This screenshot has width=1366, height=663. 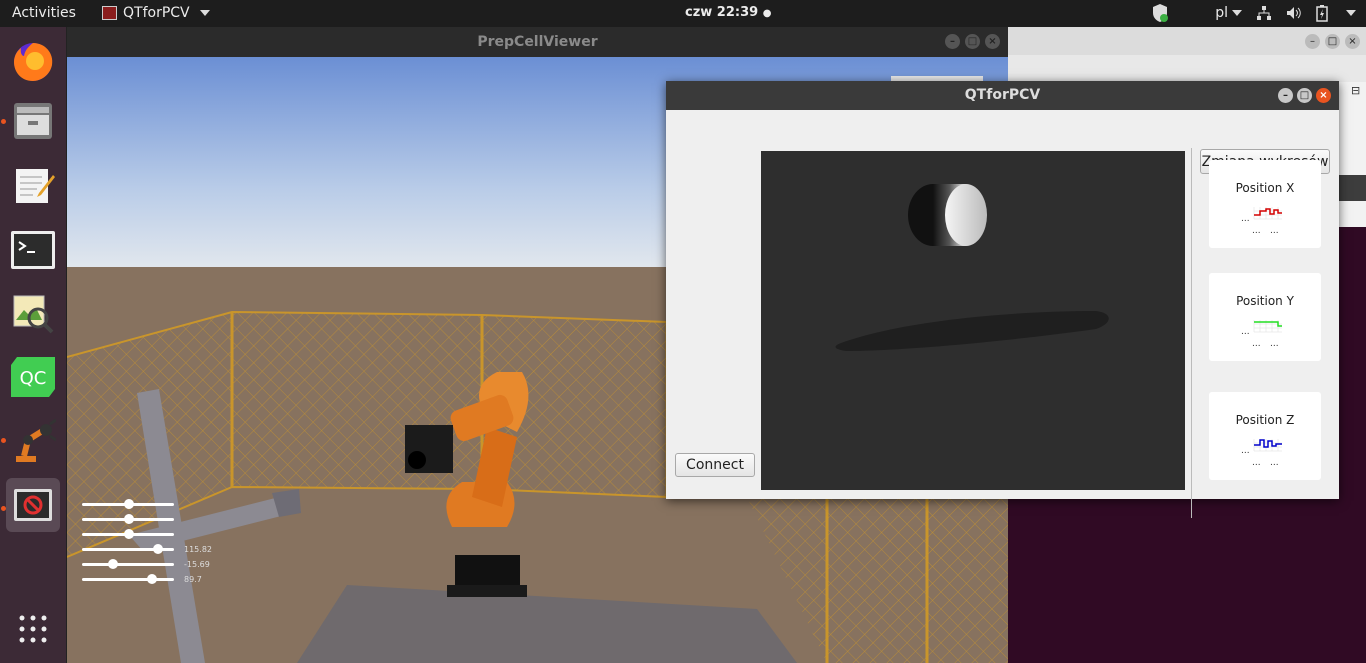 What do you see at coordinates (33, 345) in the screenshot?
I see `dock: QC` at bounding box center [33, 345].